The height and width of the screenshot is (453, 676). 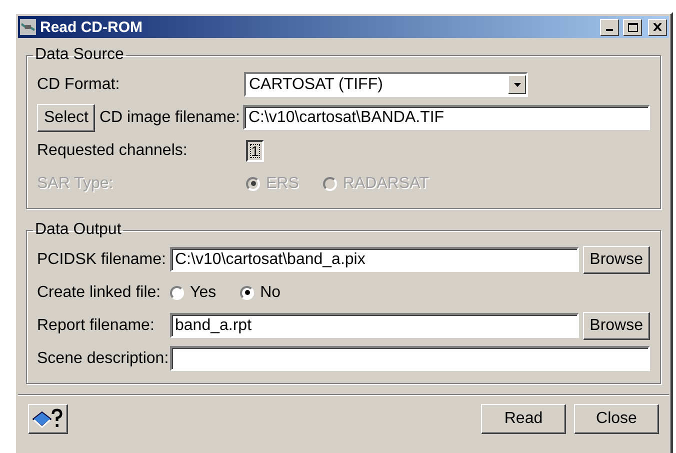 What do you see at coordinates (79, 55) in the screenshot?
I see `group-title: Data Source` at bounding box center [79, 55].